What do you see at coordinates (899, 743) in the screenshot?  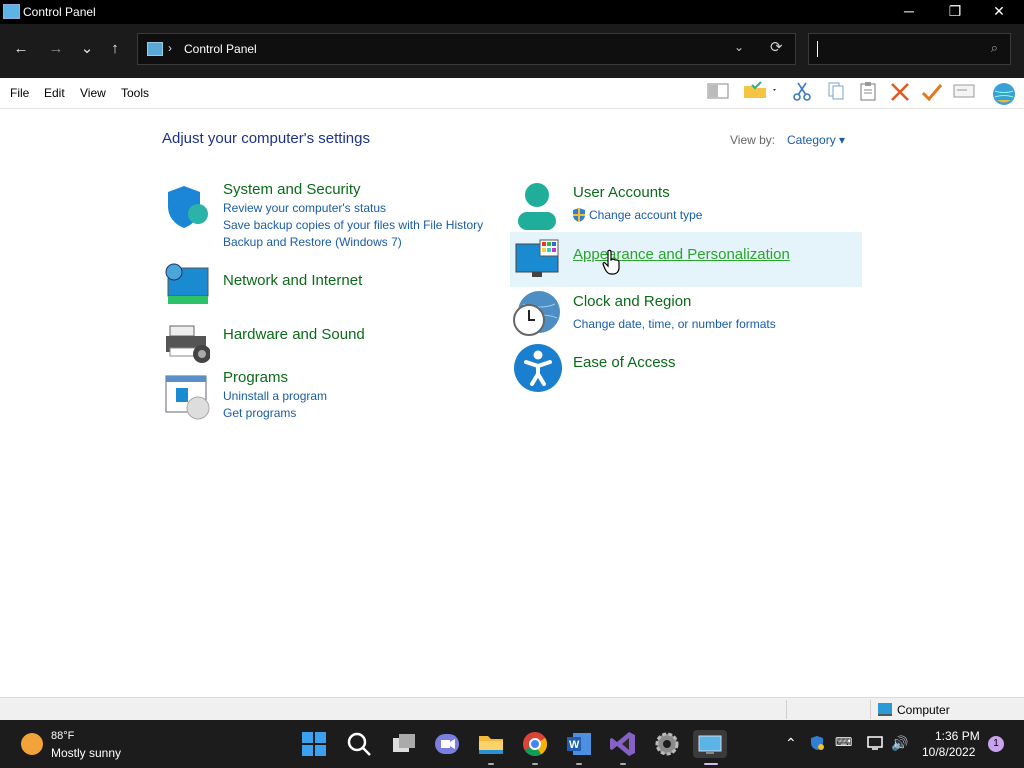 I see `volume-icon: 🔊` at bounding box center [899, 743].